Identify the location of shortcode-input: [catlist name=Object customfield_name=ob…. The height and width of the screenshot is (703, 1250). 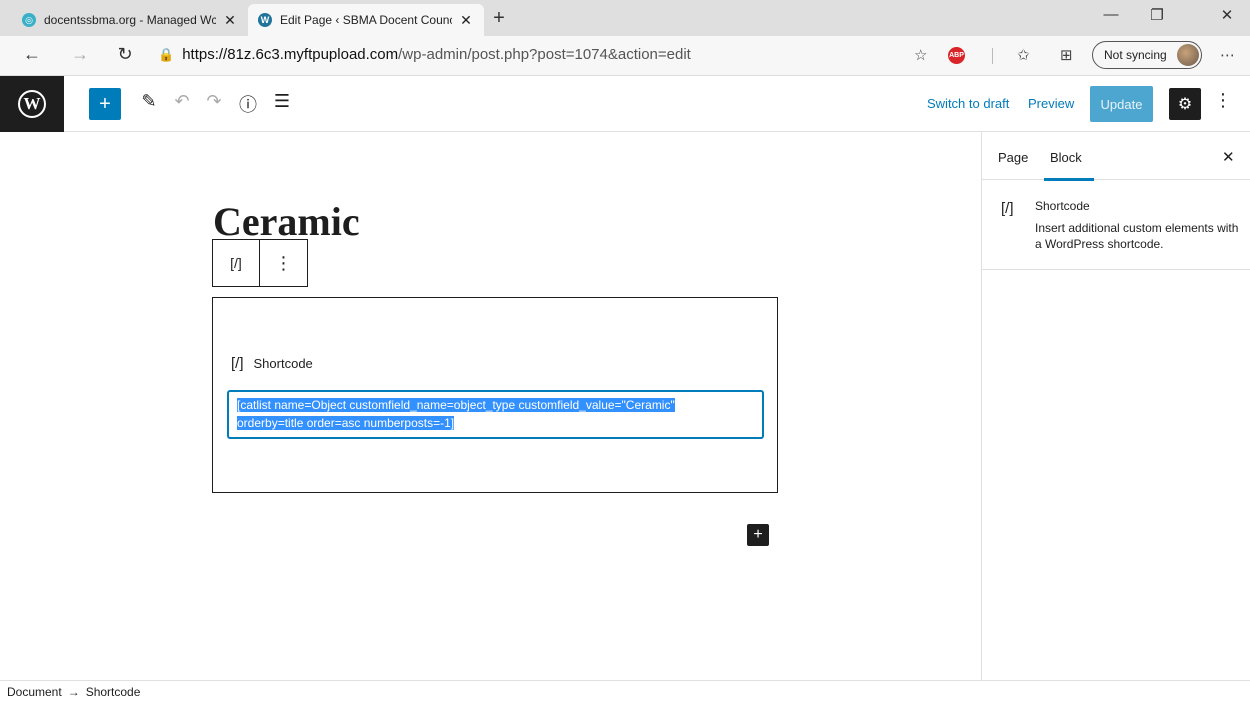
(495, 414).